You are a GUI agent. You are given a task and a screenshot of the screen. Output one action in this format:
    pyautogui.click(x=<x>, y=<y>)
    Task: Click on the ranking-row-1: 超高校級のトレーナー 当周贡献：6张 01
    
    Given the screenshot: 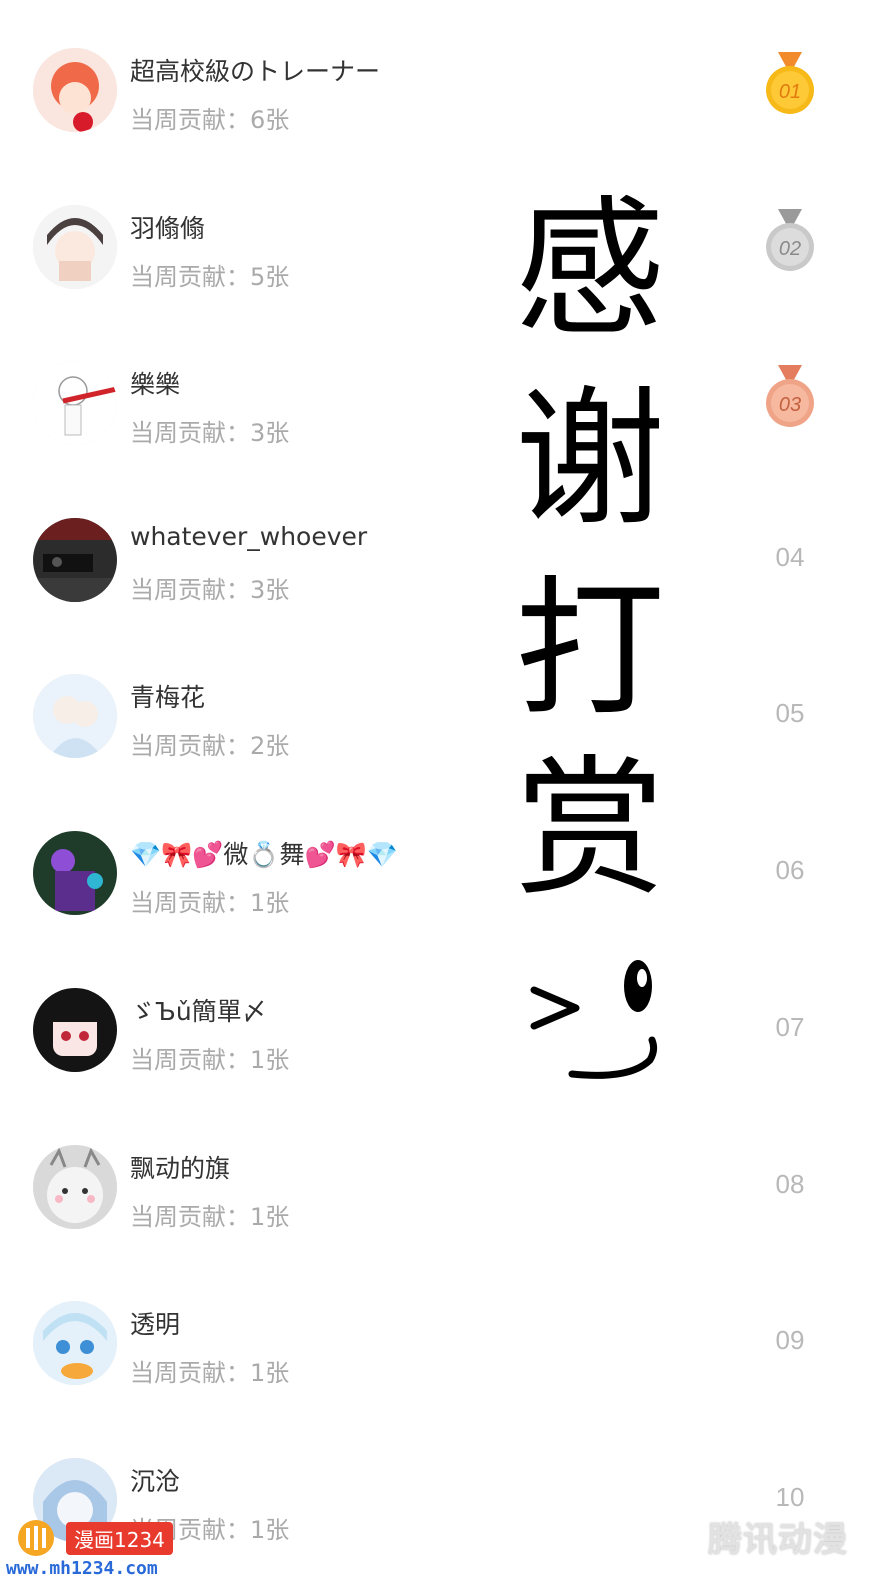 What is the action you would take?
    pyautogui.click(x=440, y=78)
    